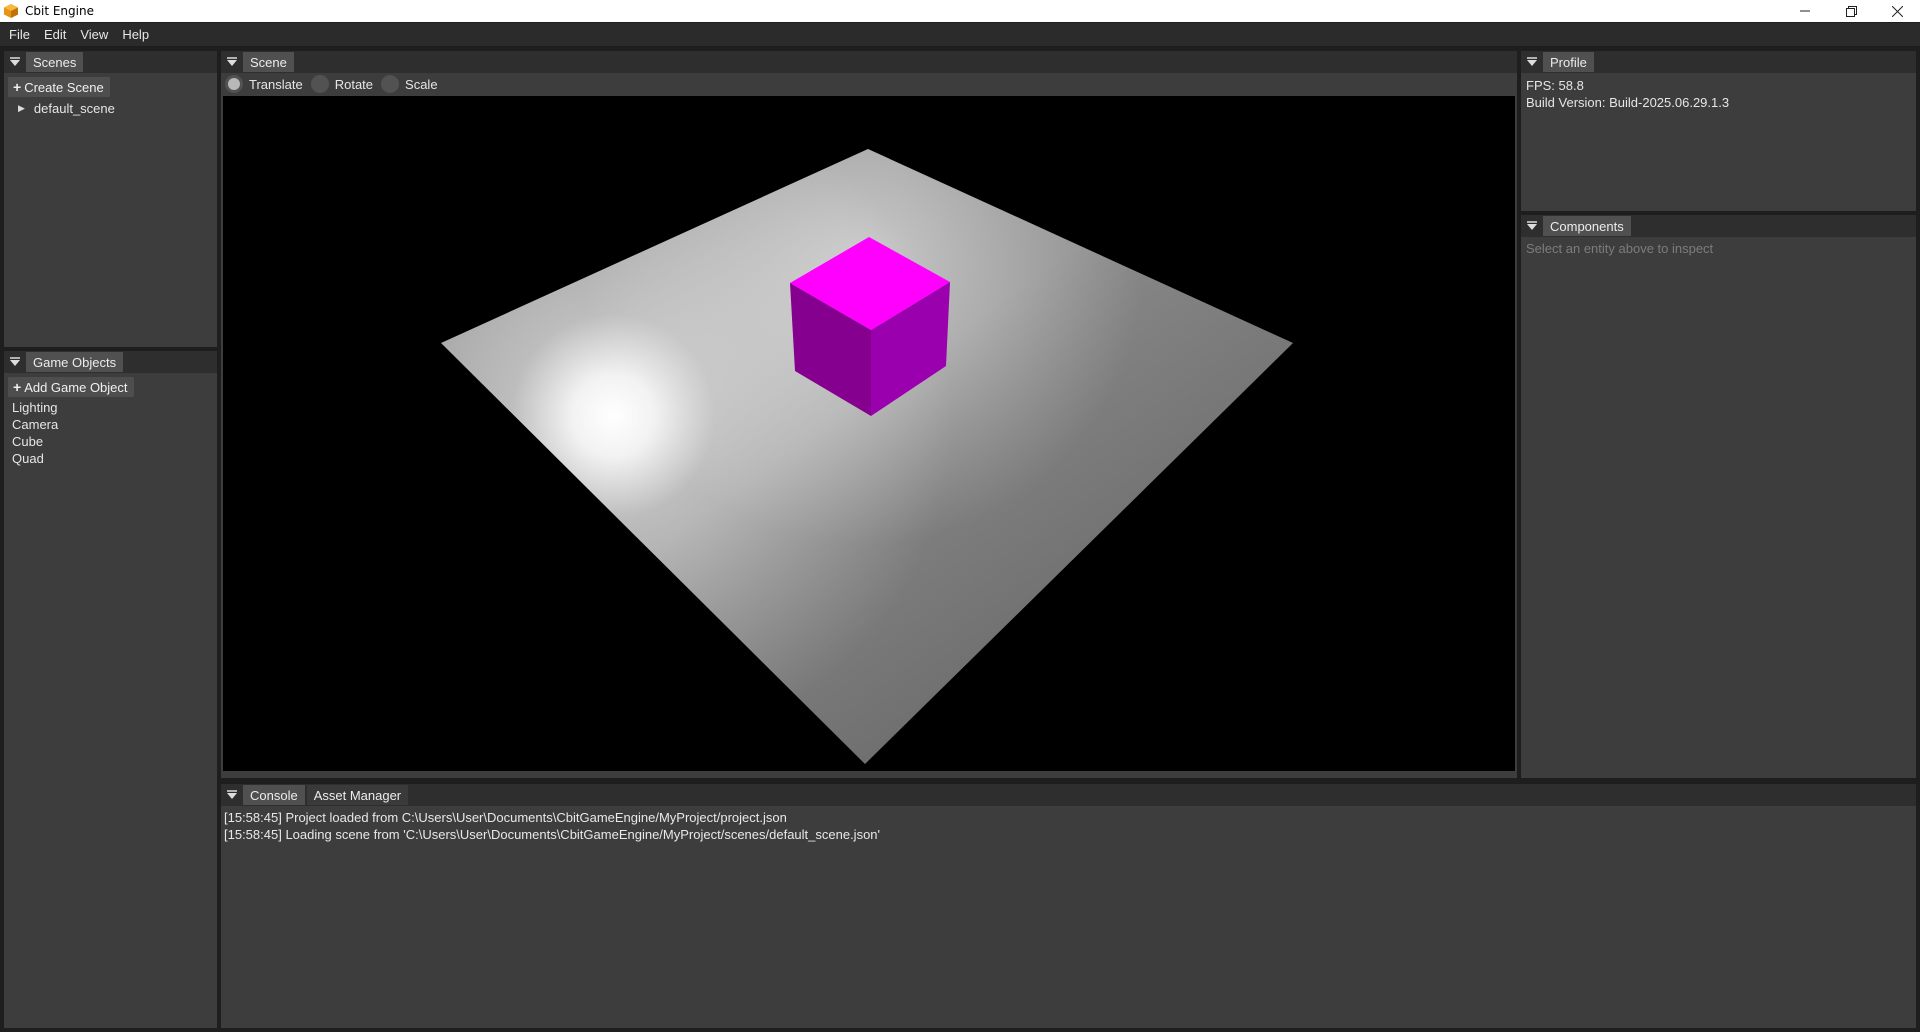  I want to click on gizmo-toolbar: Translate Rotate Scale, so click(869, 84).